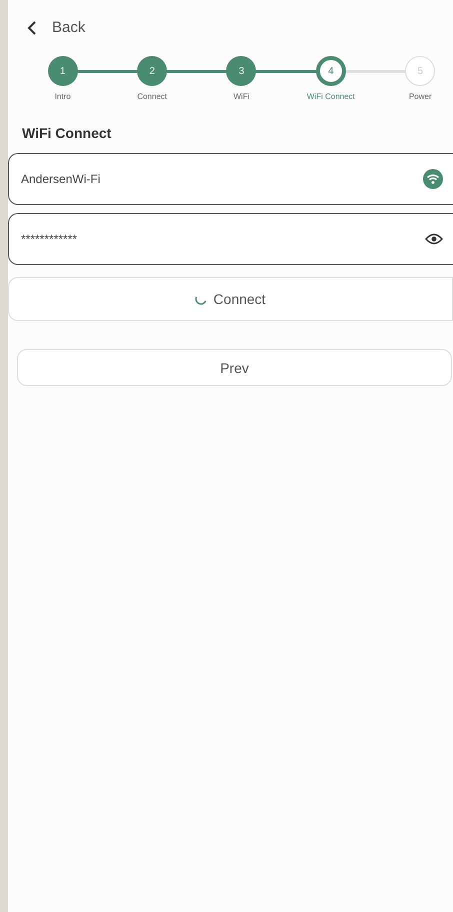 The image size is (453, 912). I want to click on step-circle: 2, so click(152, 71).